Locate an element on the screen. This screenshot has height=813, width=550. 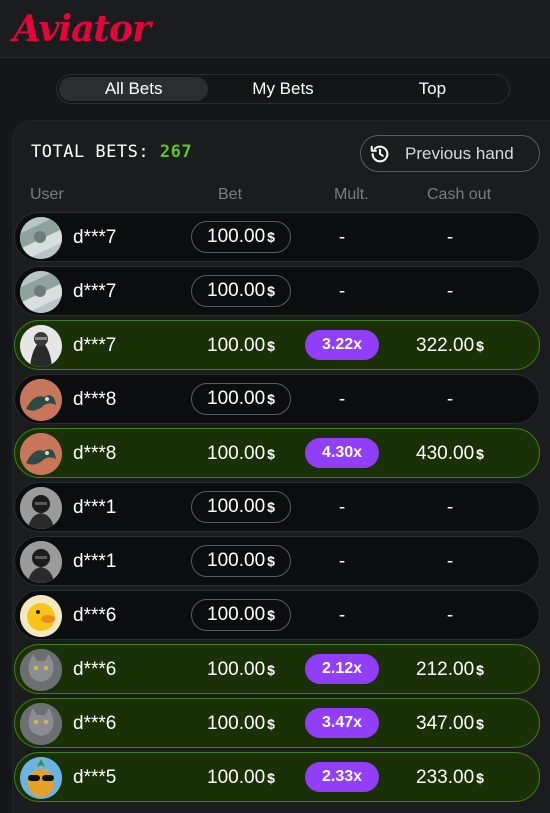
tab-top: Top is located at coordinates (432, 89).